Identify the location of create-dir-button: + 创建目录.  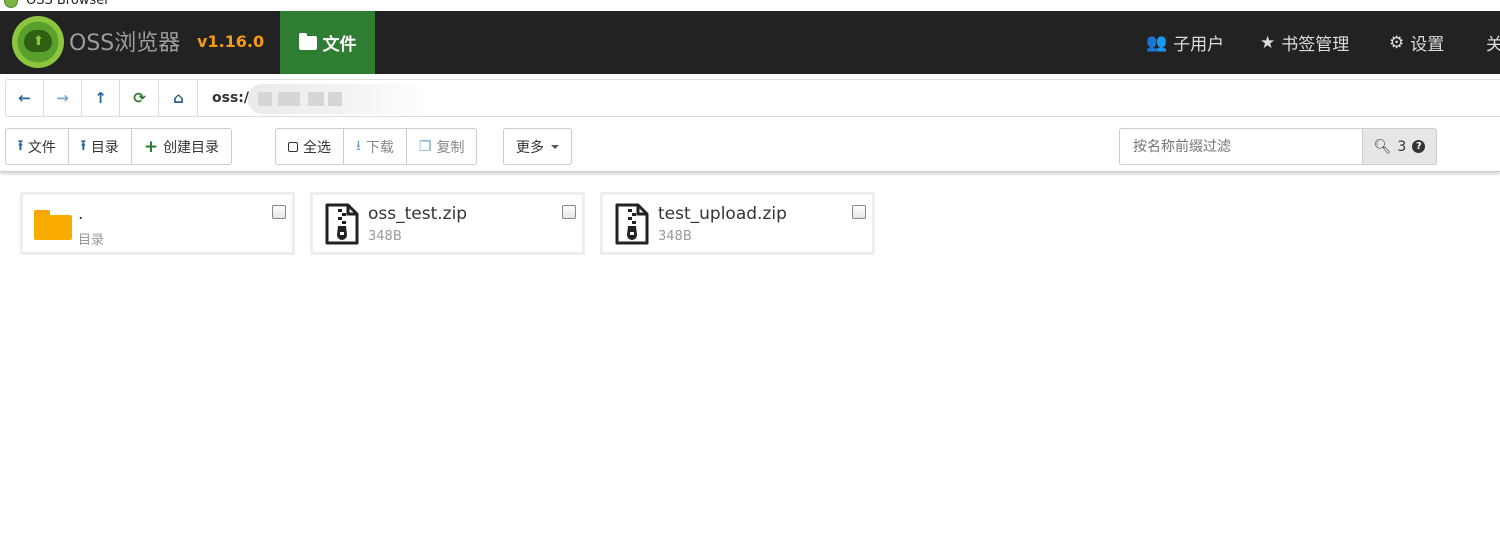
(181, 146).